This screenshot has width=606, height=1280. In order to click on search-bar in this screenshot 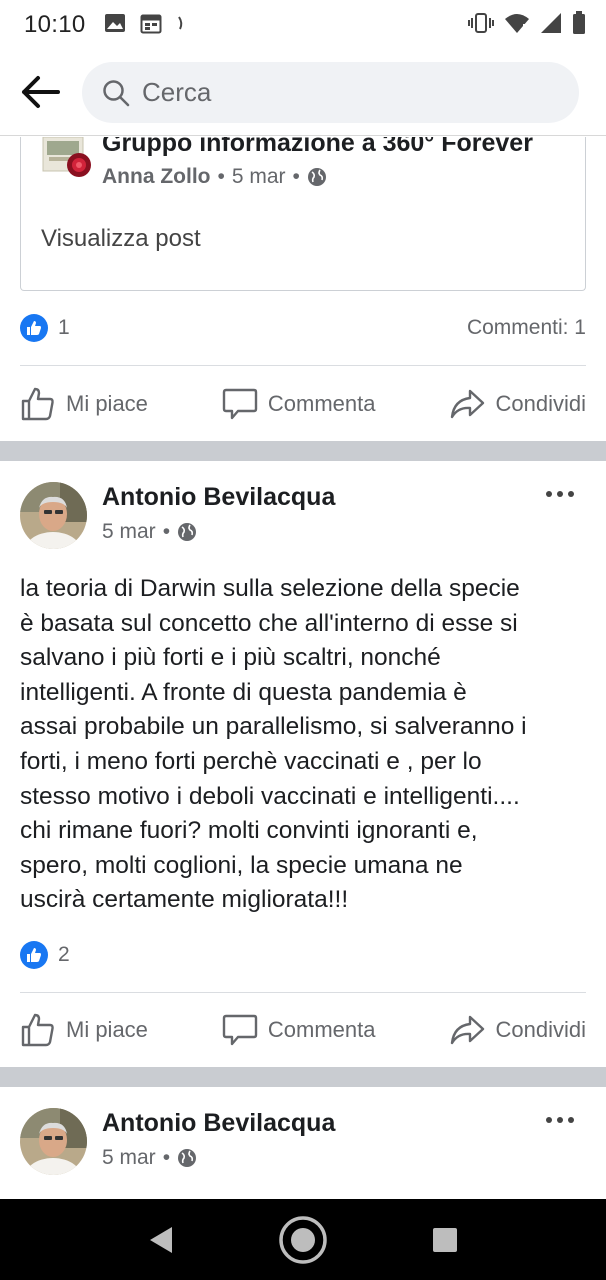, I will do `click(330, 92)`.